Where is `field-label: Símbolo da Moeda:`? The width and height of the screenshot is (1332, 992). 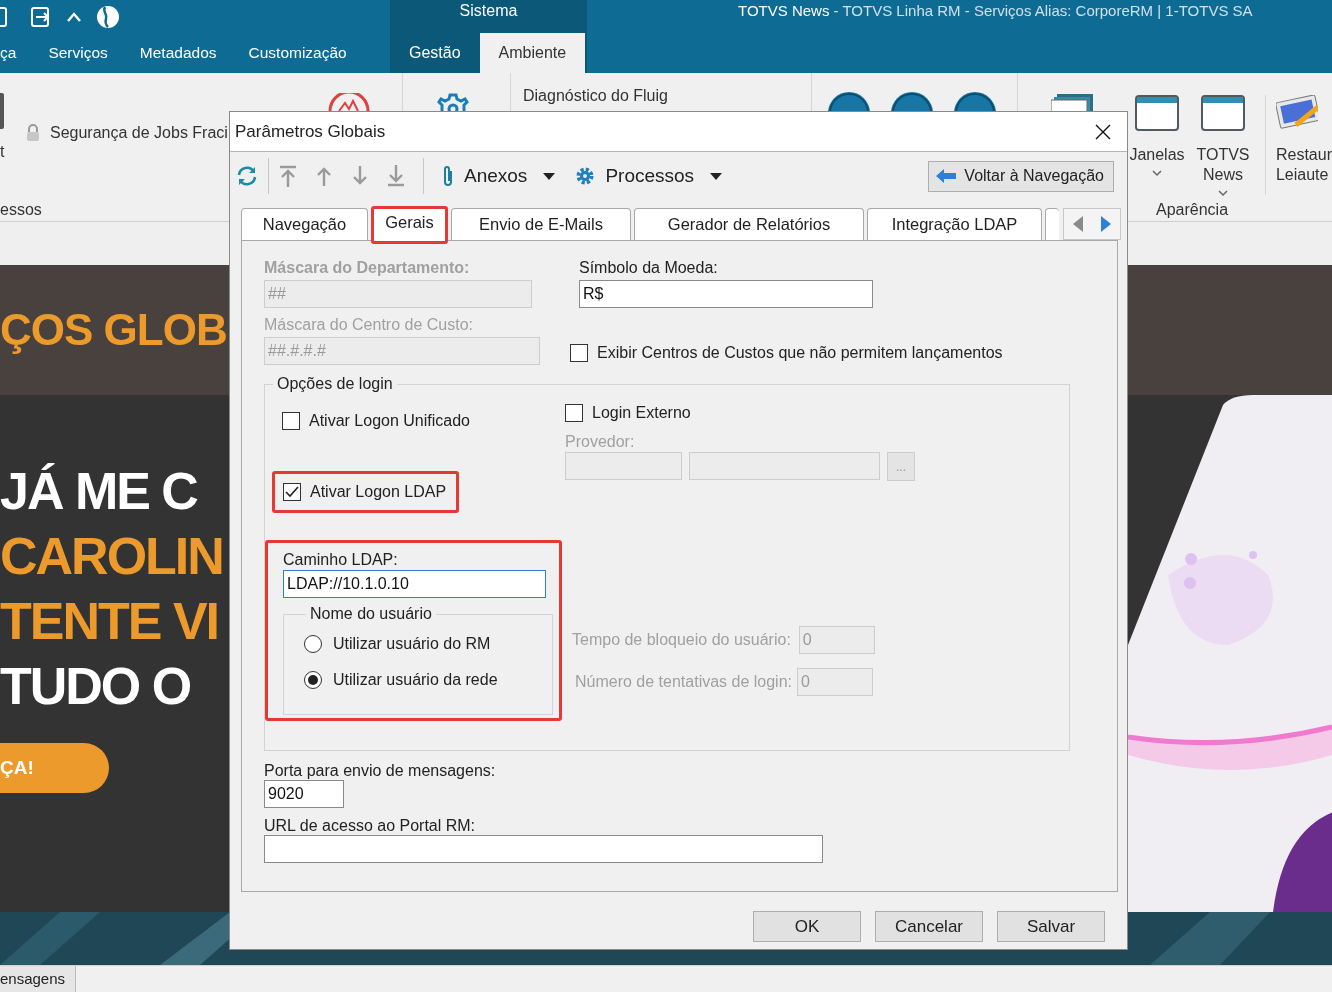 field-label: Símbolo da Moeda: is located at coordinates (649, 268).